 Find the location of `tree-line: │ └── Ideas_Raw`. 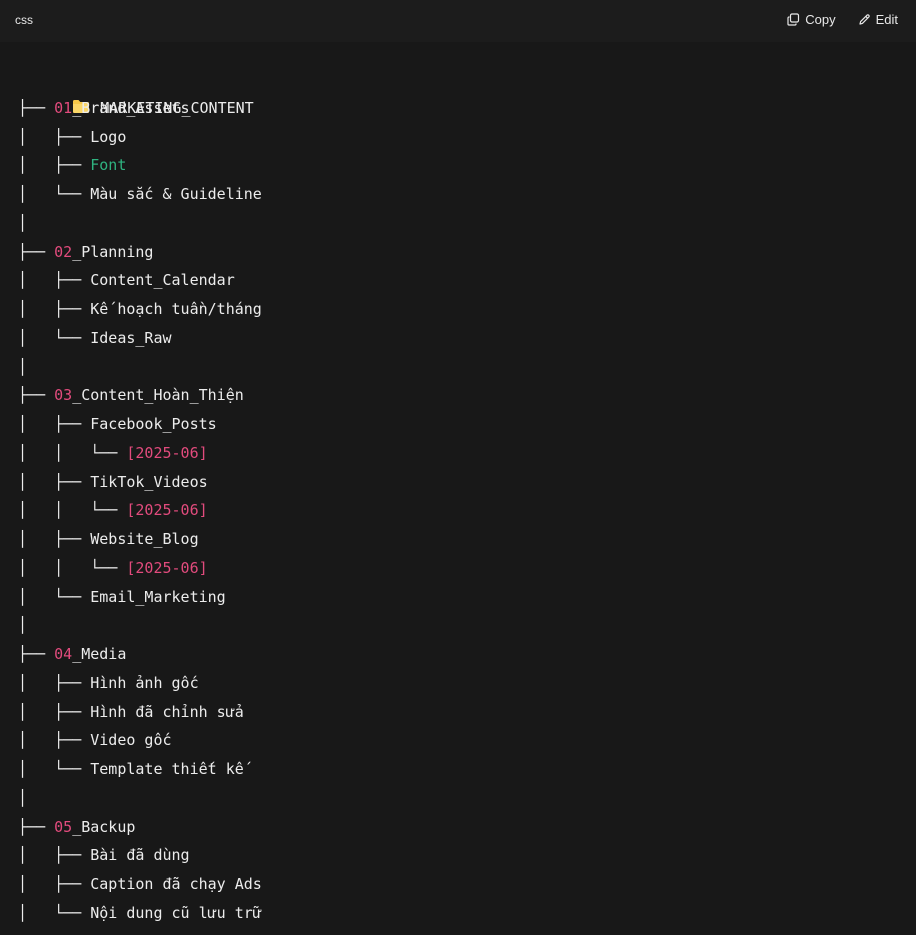

tree-line: │ └── Ideas_Raw is located at coordinates (140, 338).